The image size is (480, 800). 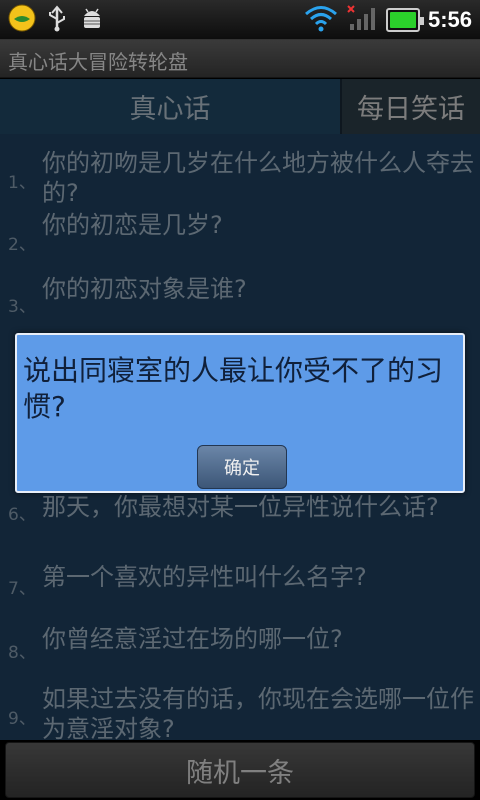 What do you see at coordinates (242, 467) in the screenshot?
I see `confirm-button: 确定` at bounding box center [242, 467].